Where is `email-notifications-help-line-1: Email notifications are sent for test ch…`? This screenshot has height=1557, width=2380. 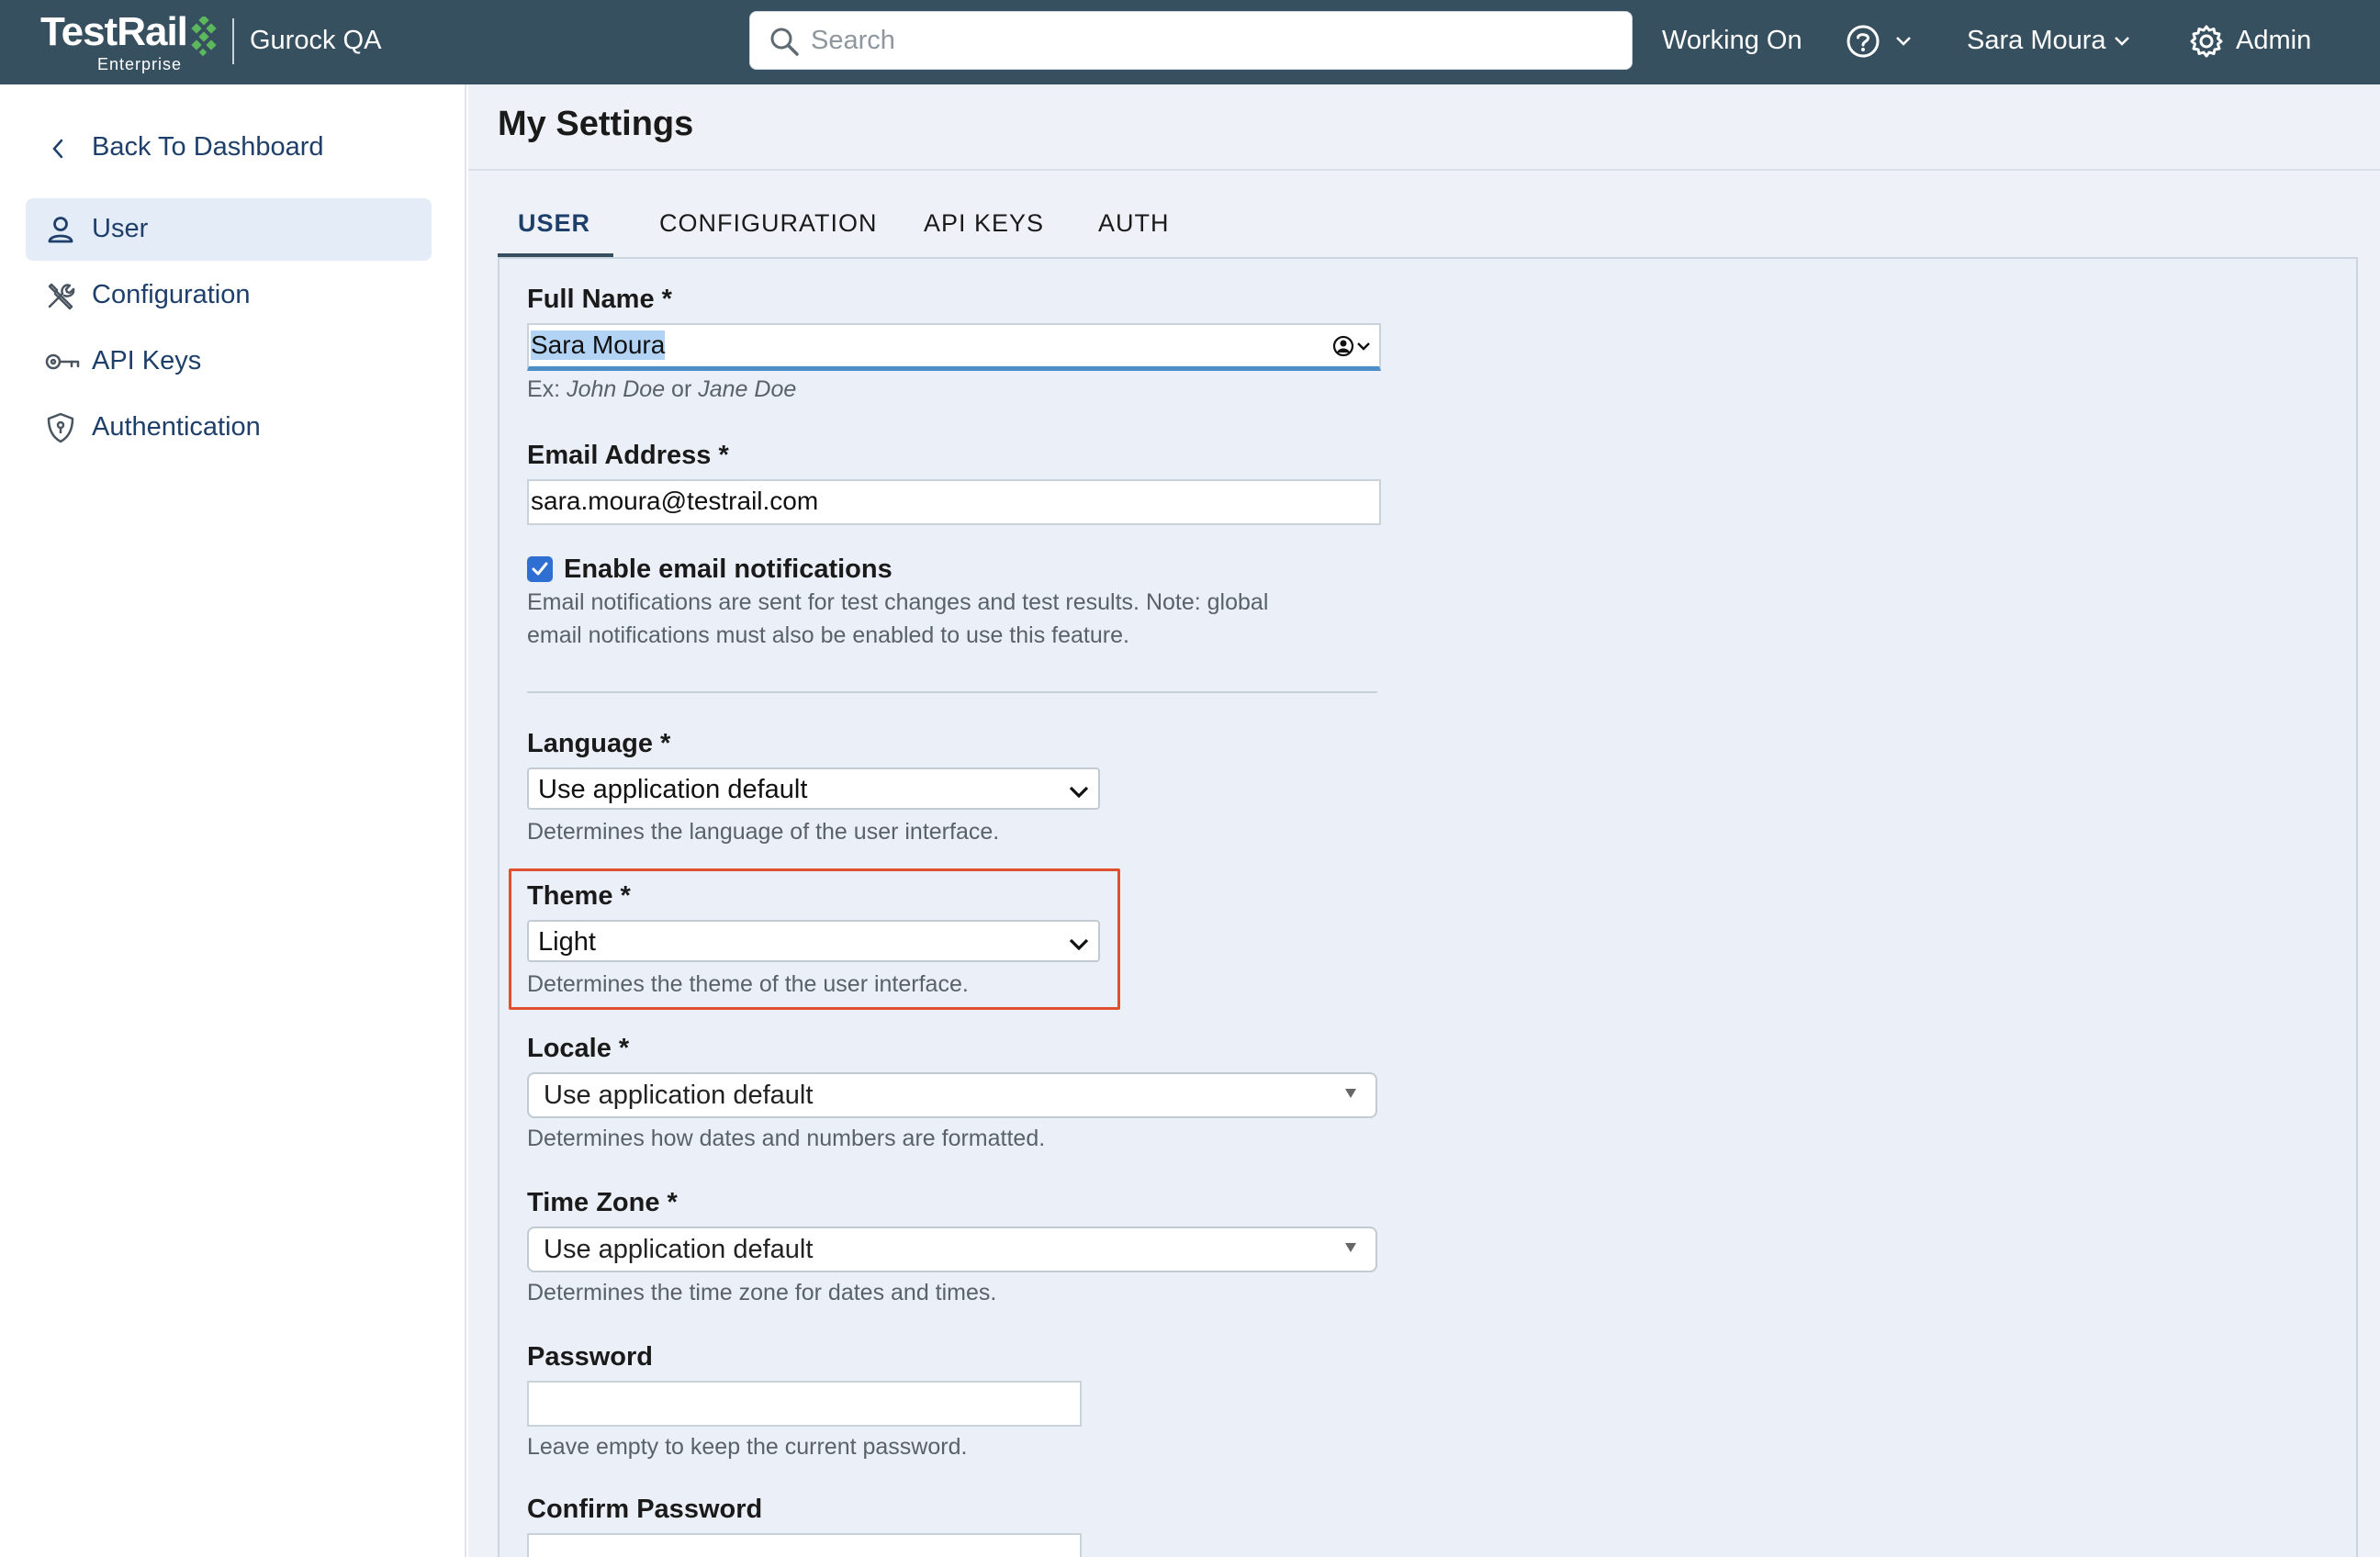
email-notifications-help-line-1: Email notifications are sent for test ch… is located at coordinates (898, 602).